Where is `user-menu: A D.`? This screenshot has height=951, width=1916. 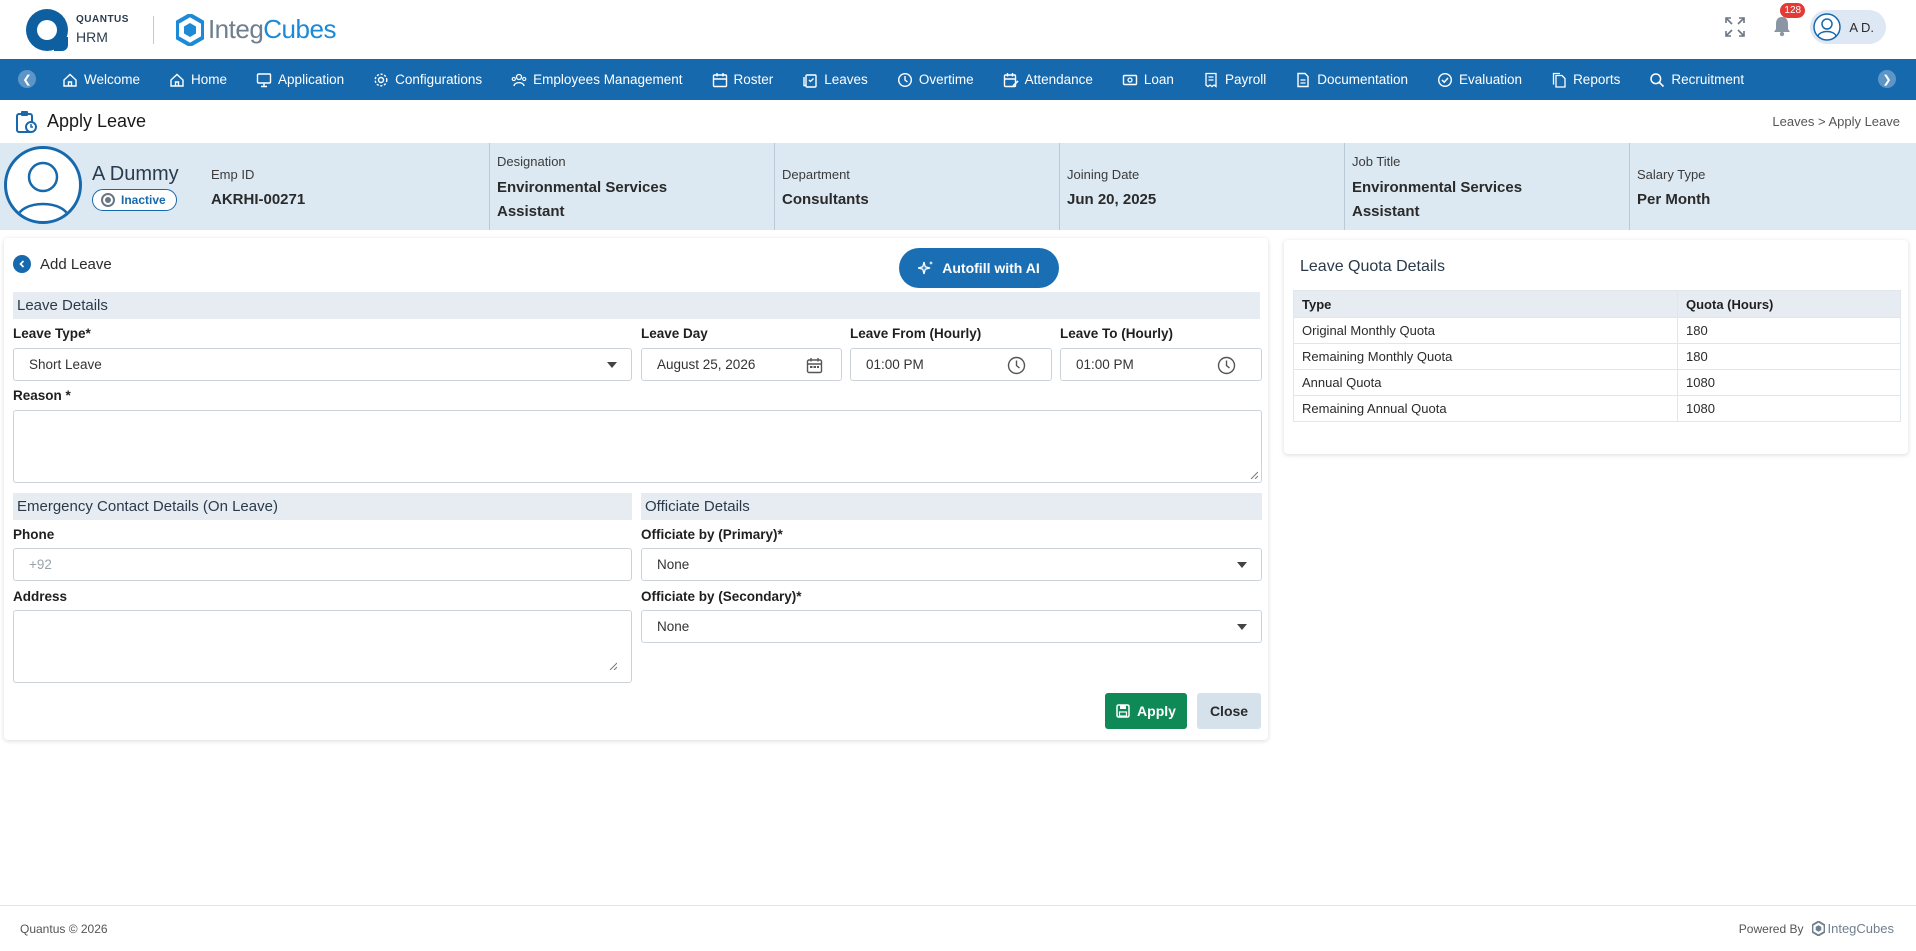 user-menu: A D. is located at coordinates (1848, 27).